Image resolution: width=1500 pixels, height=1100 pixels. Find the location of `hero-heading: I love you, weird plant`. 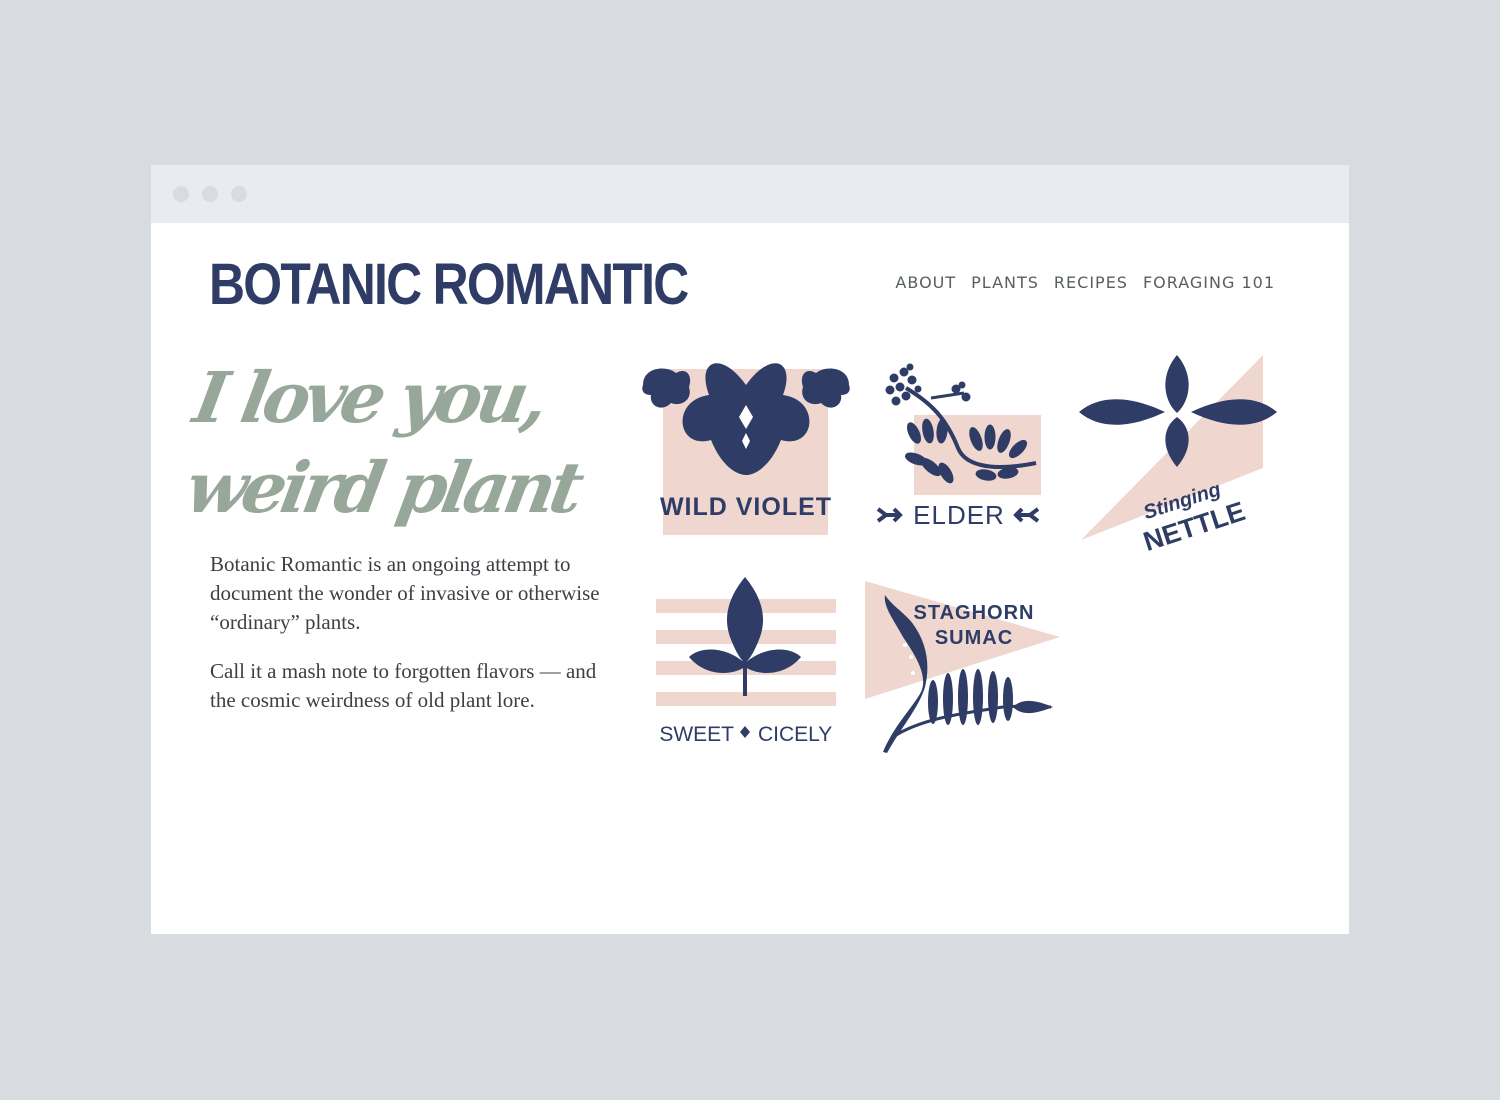

hero-heading: I love you, weird plant is located at coordinates (397, 443).